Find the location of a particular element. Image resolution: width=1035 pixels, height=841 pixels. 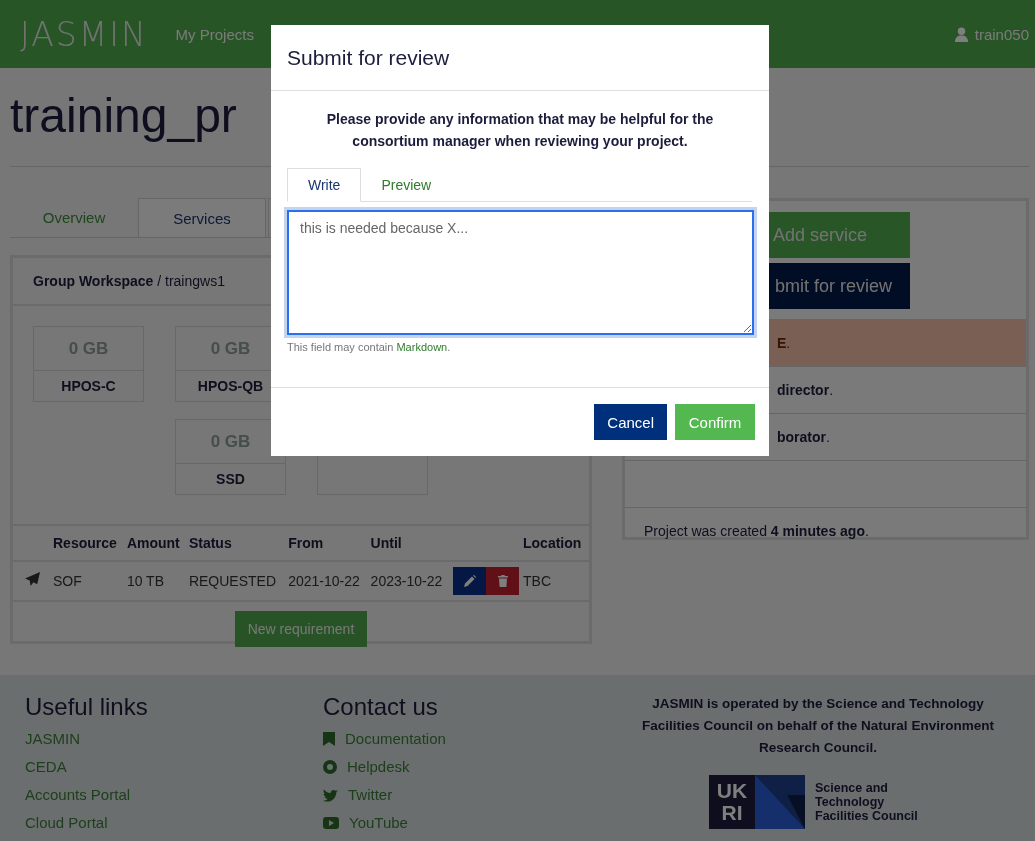

storage-label: HPOS-C is located at coordinates (88, 386).